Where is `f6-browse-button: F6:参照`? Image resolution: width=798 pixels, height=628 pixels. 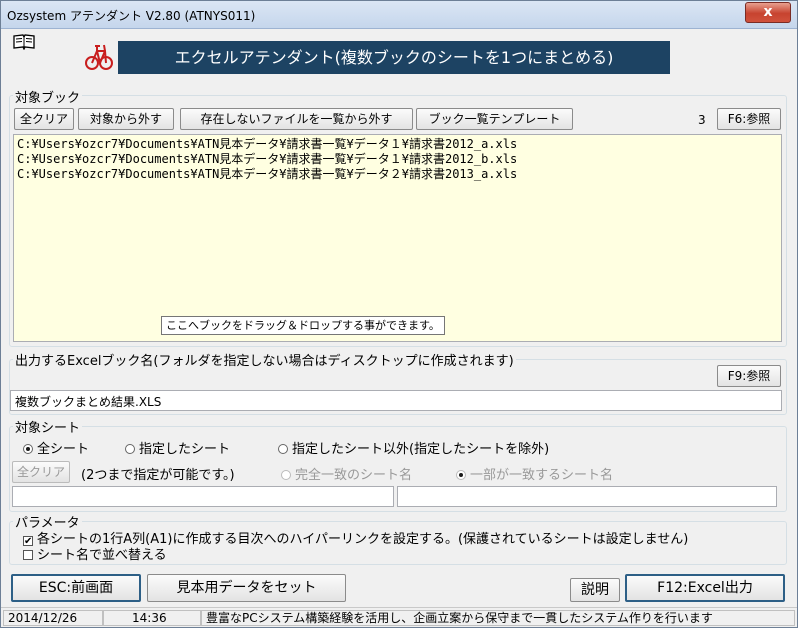
f6-browse-button: F6:参照 is located at coordinates (749, 119).